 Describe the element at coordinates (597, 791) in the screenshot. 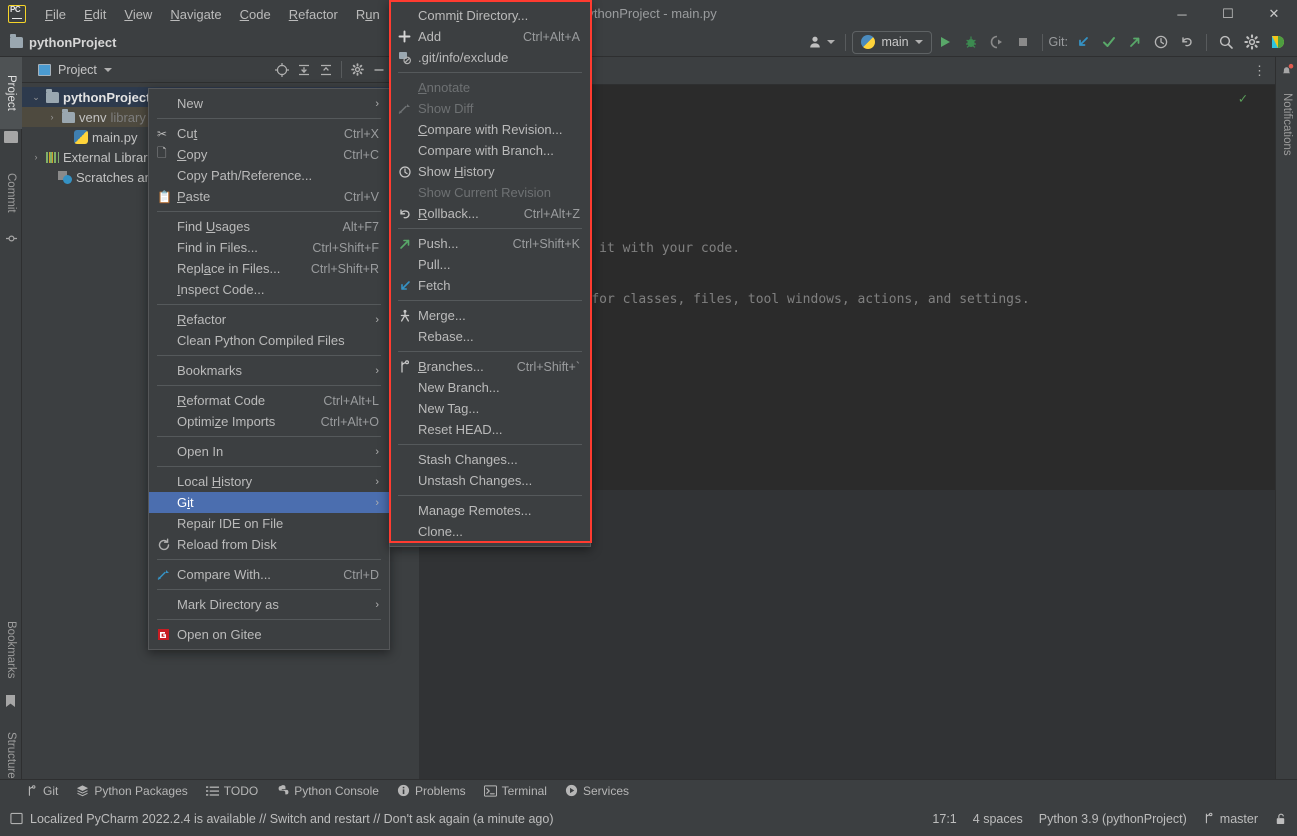

I see `tool-window-services: Services` at that location.